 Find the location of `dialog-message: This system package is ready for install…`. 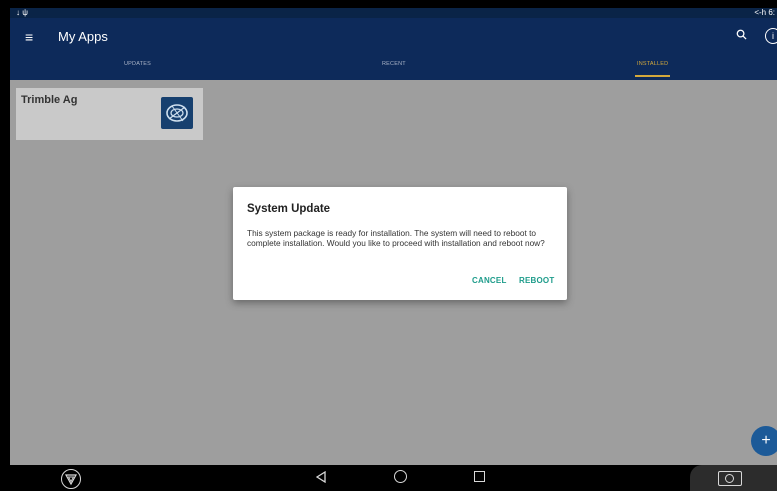

dialog-message: This system package is ready for install… is located at coordinates (396, 238).